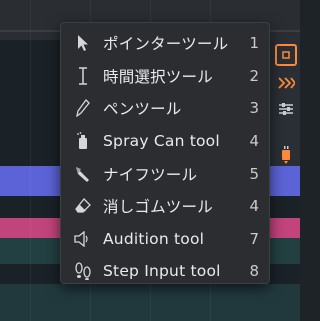 Image resolution: width=320 pixels, height=321 pixels. Describe the element at coordinates (158, 207) in the screenshot. I see `menu-item-label: 消しゴムツール` at that location.